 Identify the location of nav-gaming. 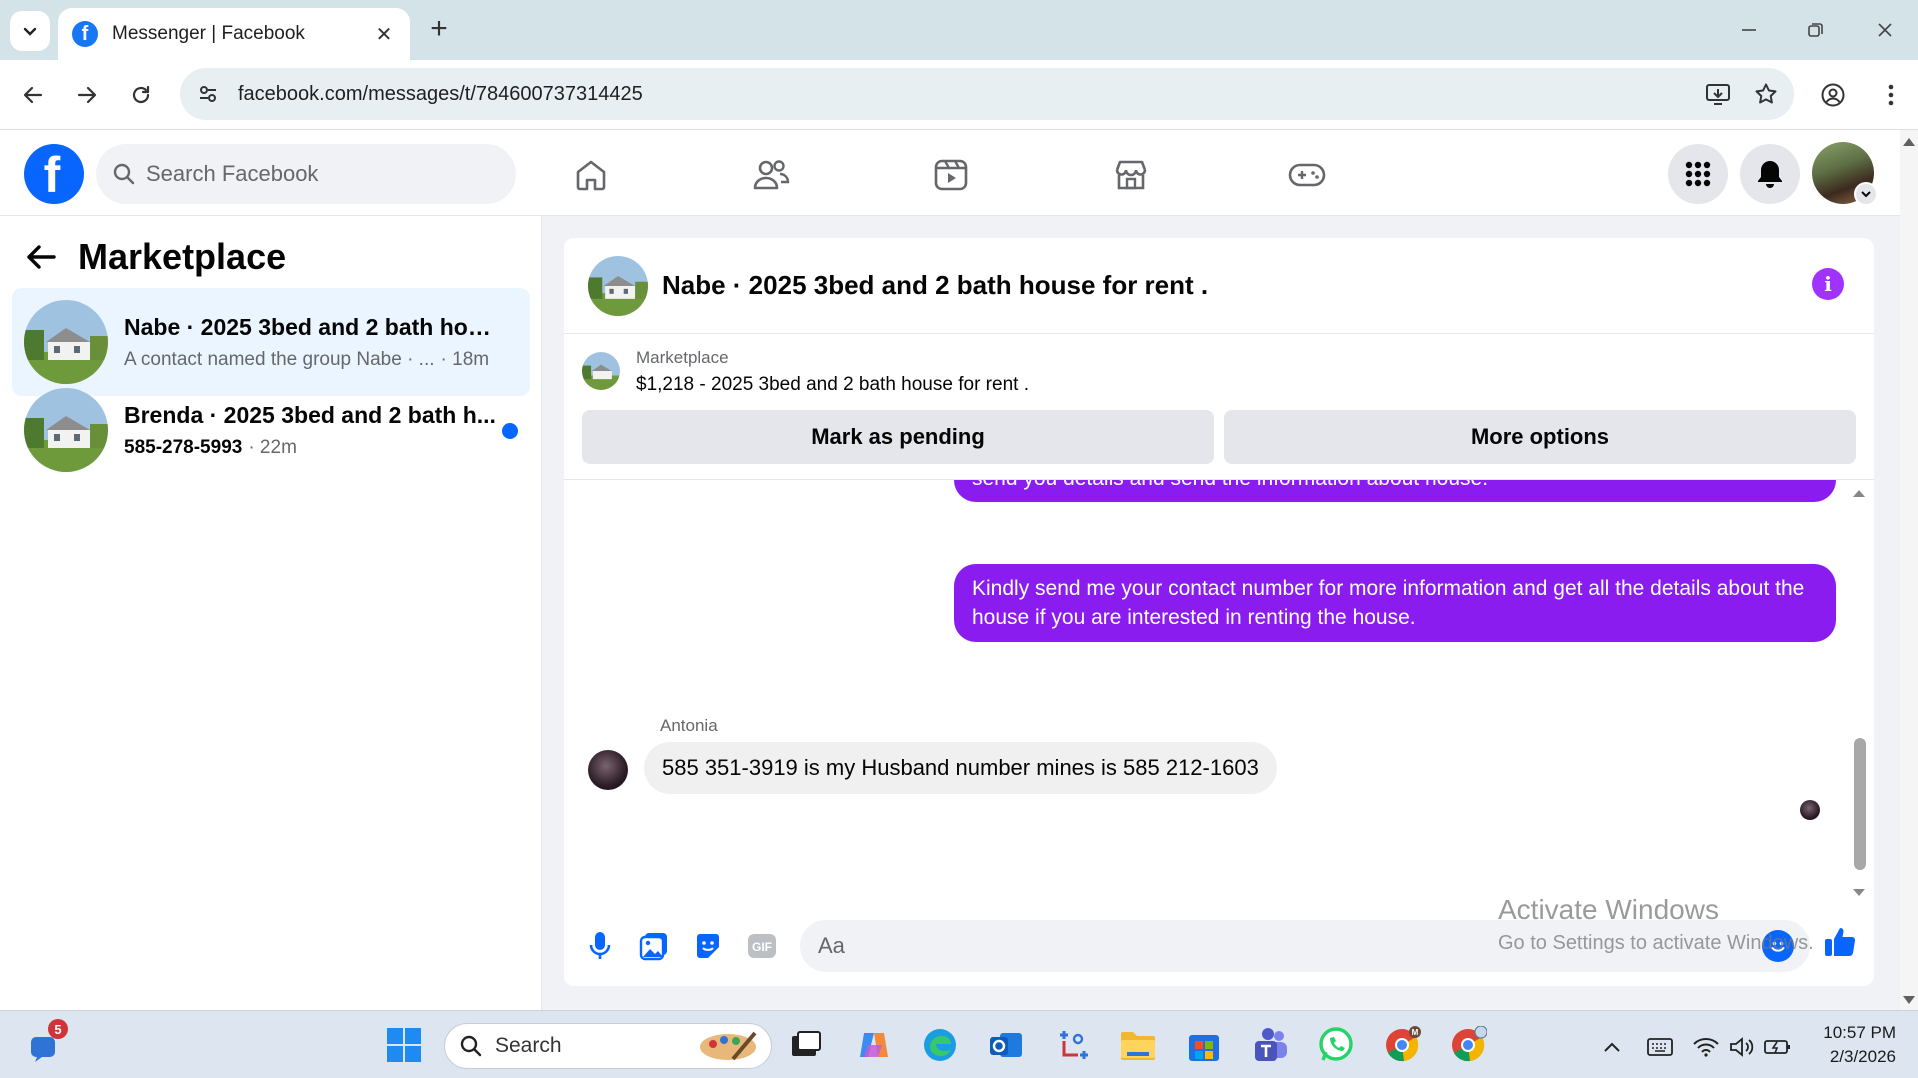
(1307, 175).